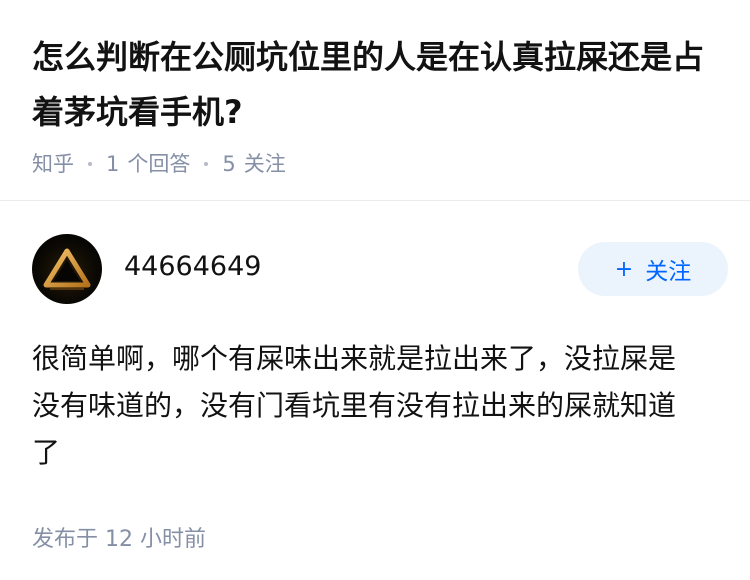 Image resolution: width=750 pixels, height=580 pixels. Describe the element at coordinates (158, 164) in the screenshot. I see `answers-label: 个回答` at that location.